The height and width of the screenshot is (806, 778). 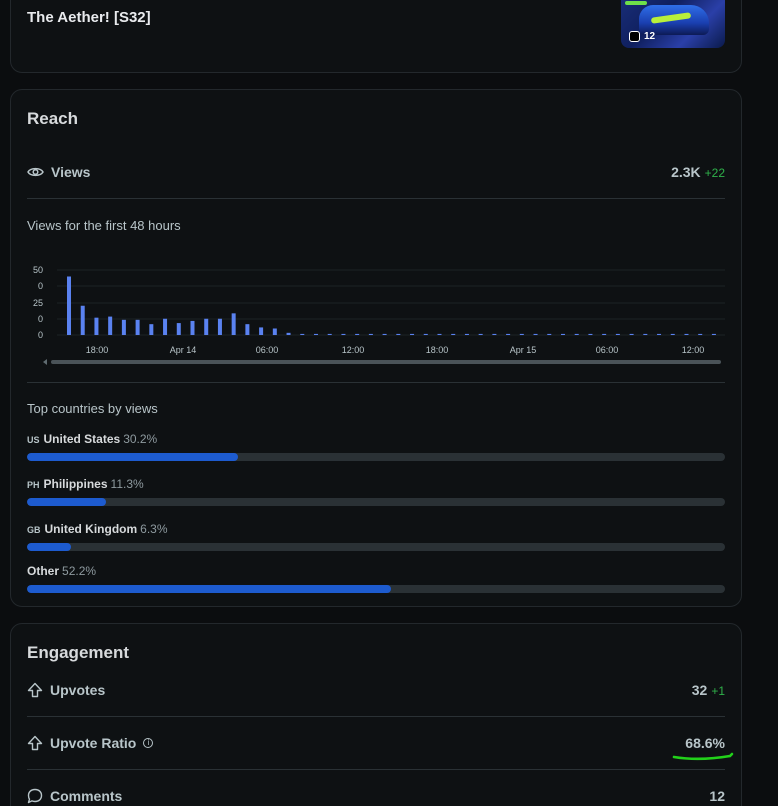 What do you see at coordinates (376, 446) in the screenshot?
I see `country-row-us: US United States 30.2%` at bounding box center [376, 446].